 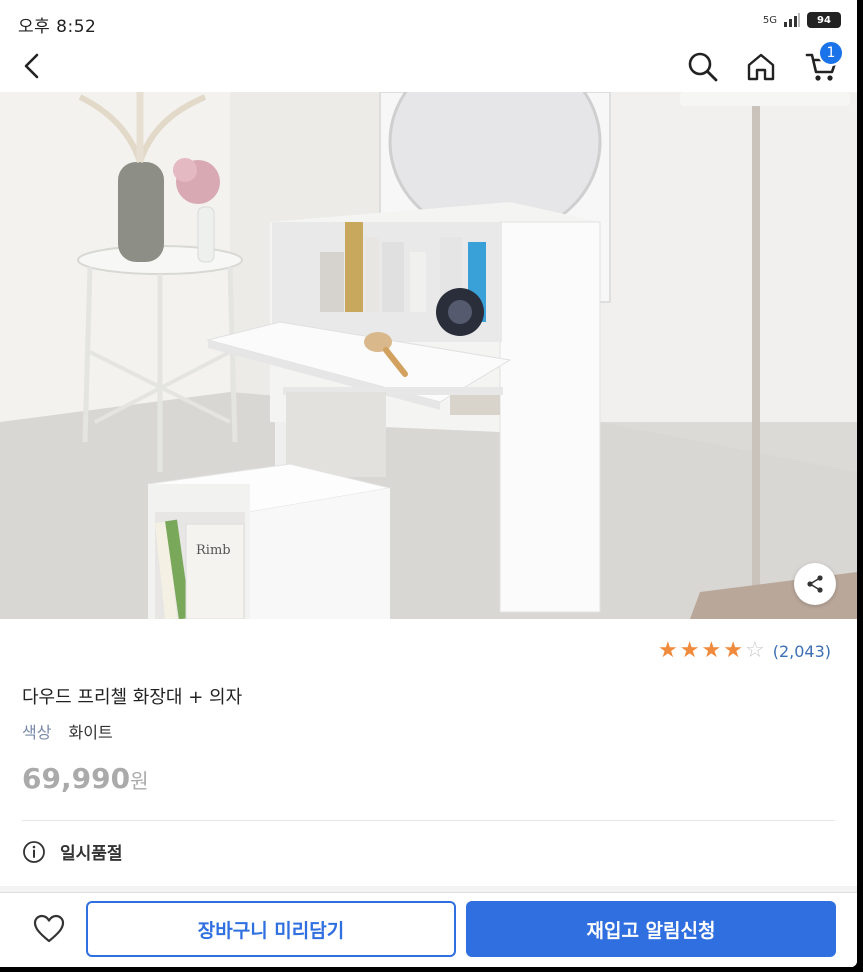 I want to click on home-button, so click(x=761, y=67).